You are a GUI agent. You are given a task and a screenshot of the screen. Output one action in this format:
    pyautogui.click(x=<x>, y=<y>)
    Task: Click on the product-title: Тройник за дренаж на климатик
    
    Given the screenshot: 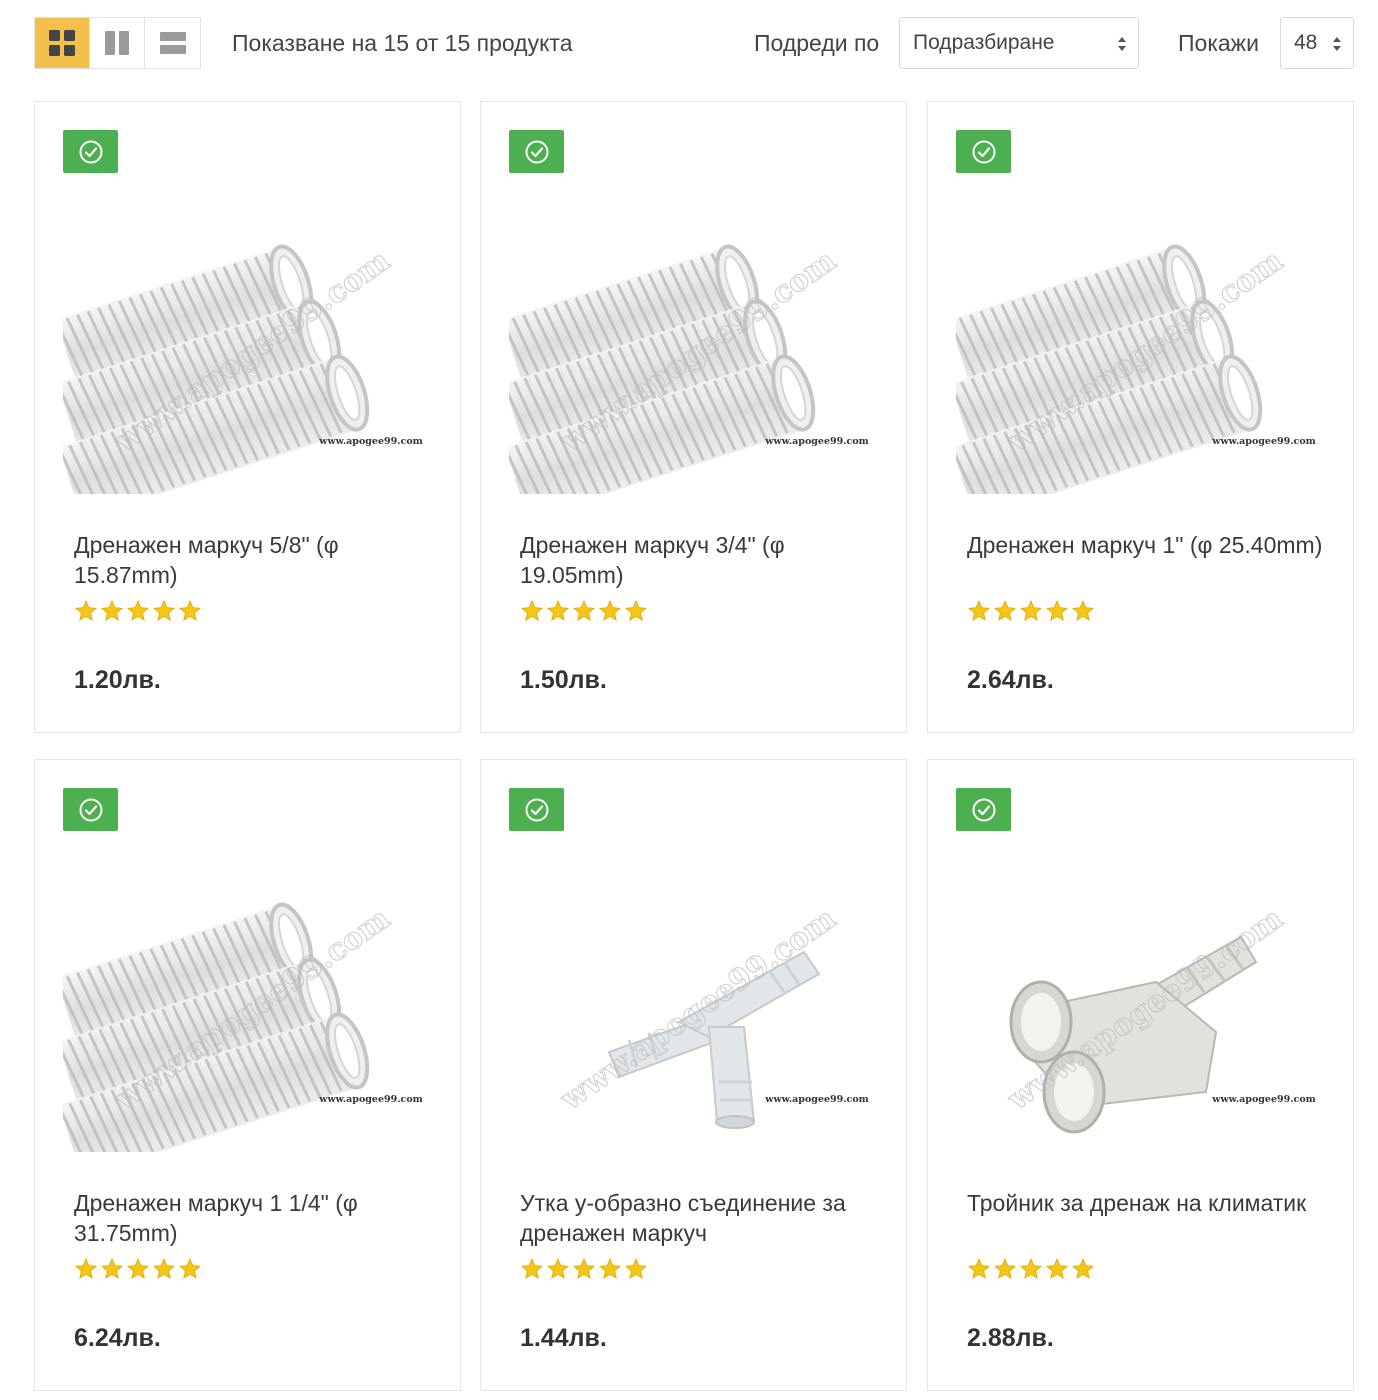 What is the action you would take?
    pyautogui.click(x=1147, y=1203)
    